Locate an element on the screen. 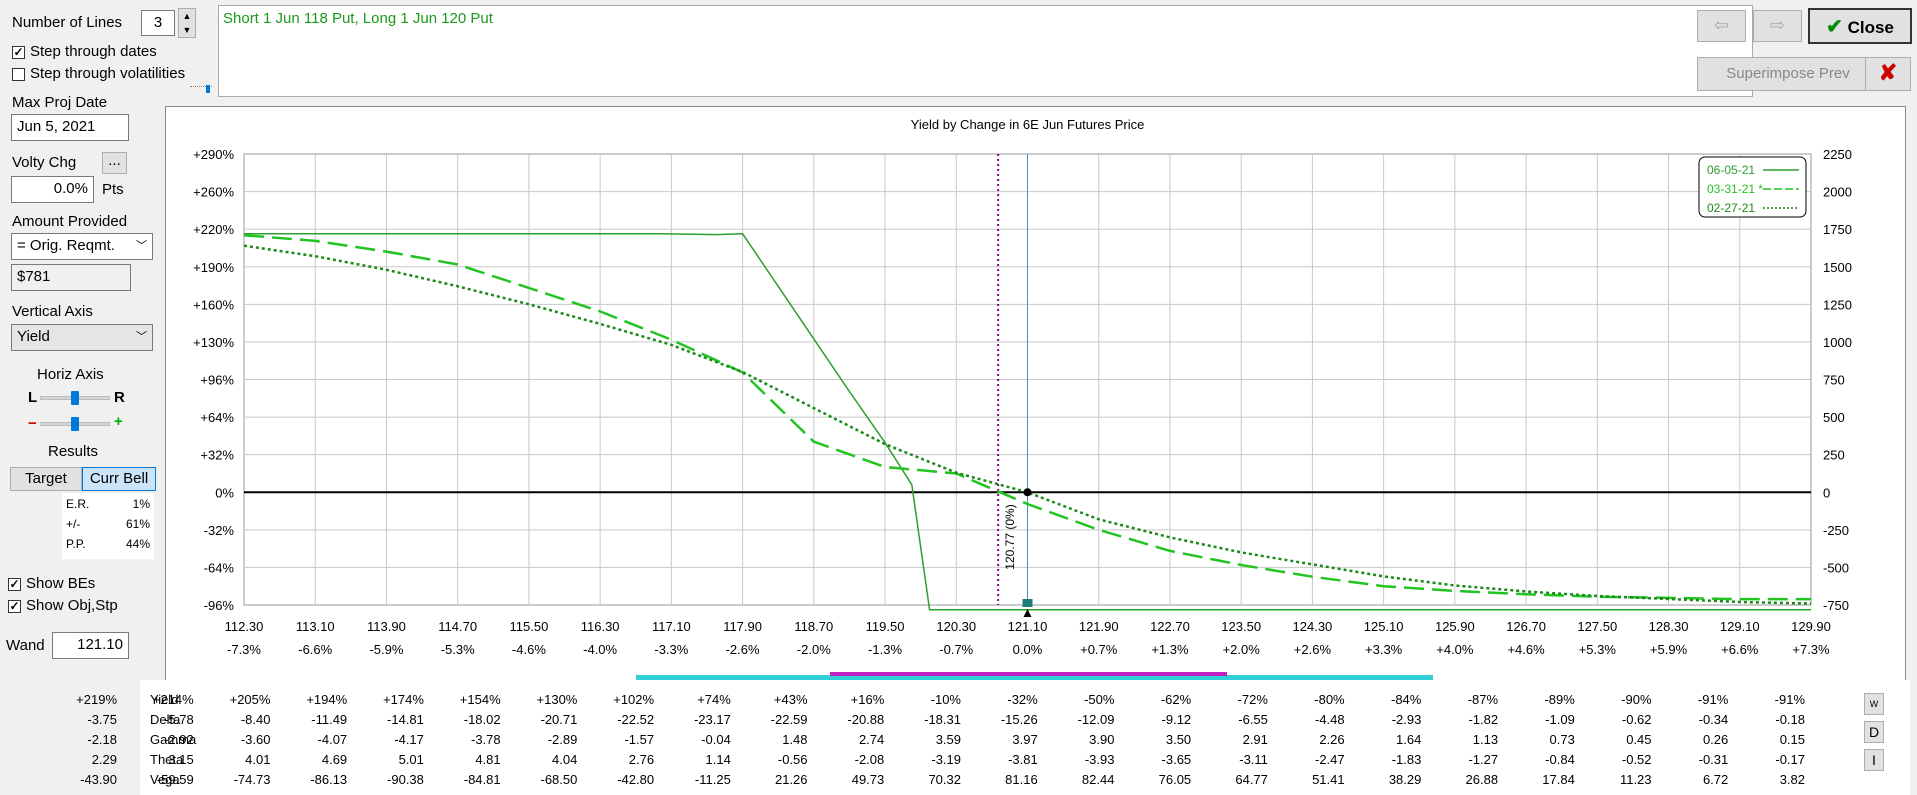 The width and height of the screenshot is (1917, 795). step-dates-checkbox: ✓ is located at coordinates (18, 52).